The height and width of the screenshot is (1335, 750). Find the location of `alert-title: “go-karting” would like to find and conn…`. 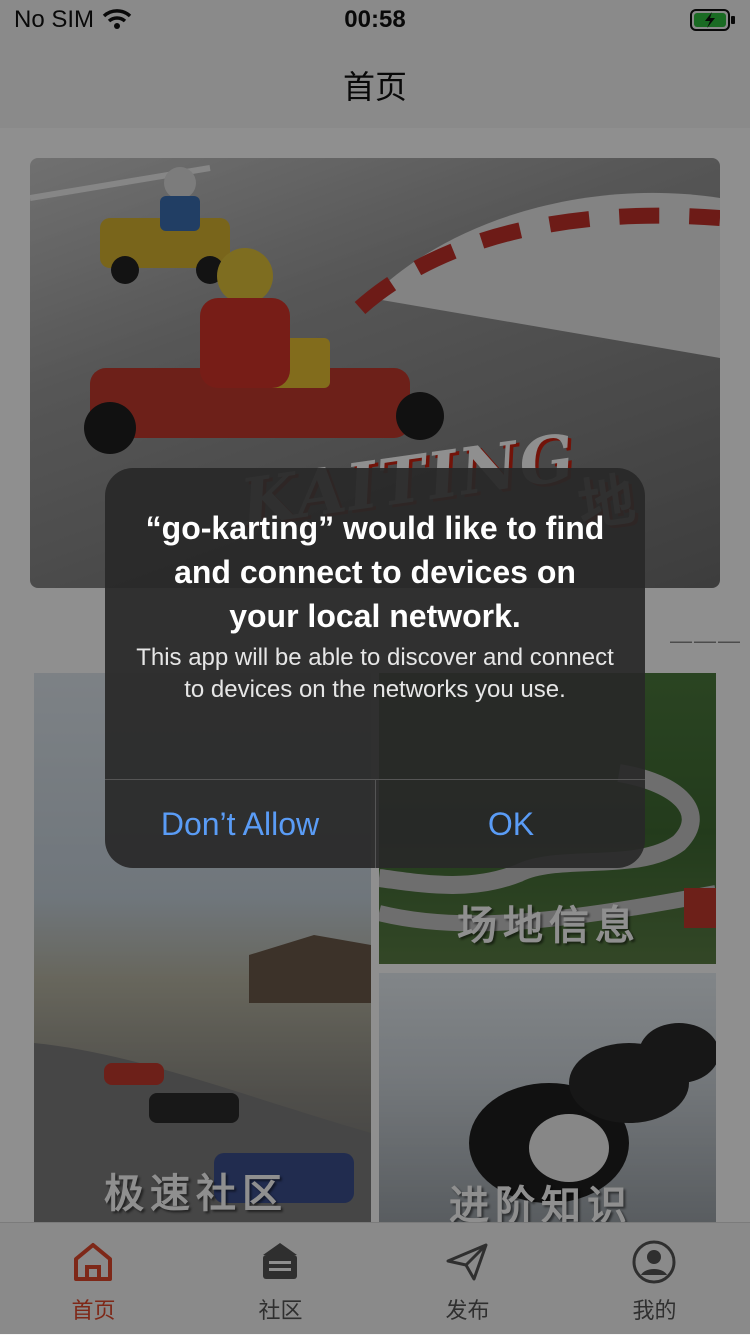

alert-title: “go-karting” would like to find and conn… is located at coordinates (375, 572).